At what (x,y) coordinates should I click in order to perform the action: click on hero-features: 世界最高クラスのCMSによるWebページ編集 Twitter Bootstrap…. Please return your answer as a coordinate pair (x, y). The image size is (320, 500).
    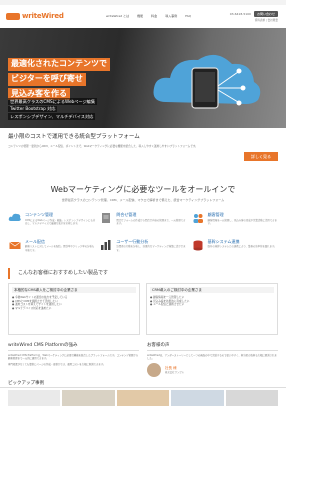
    Looking at the image, I should click on (53, 109).